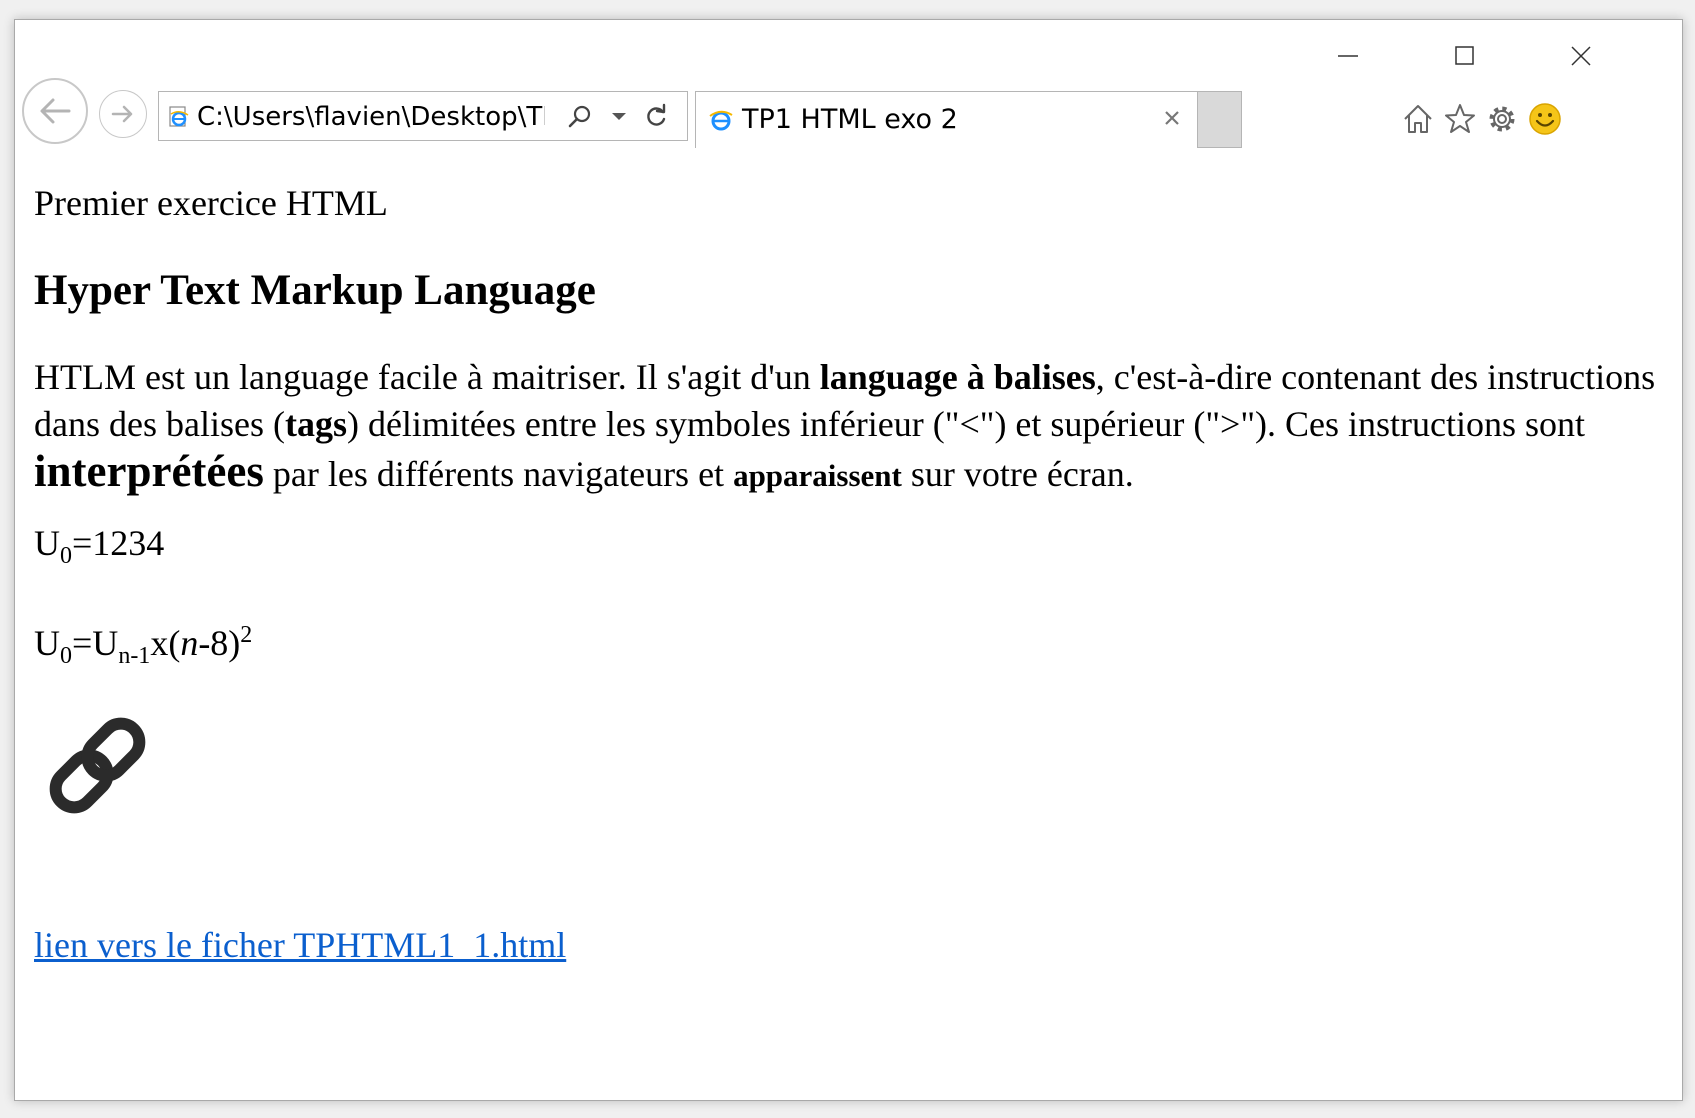  What do you see at coordinates (134, 656) in the screenshot?
I see `subscript: n-1` at bounding box center [134, 656].